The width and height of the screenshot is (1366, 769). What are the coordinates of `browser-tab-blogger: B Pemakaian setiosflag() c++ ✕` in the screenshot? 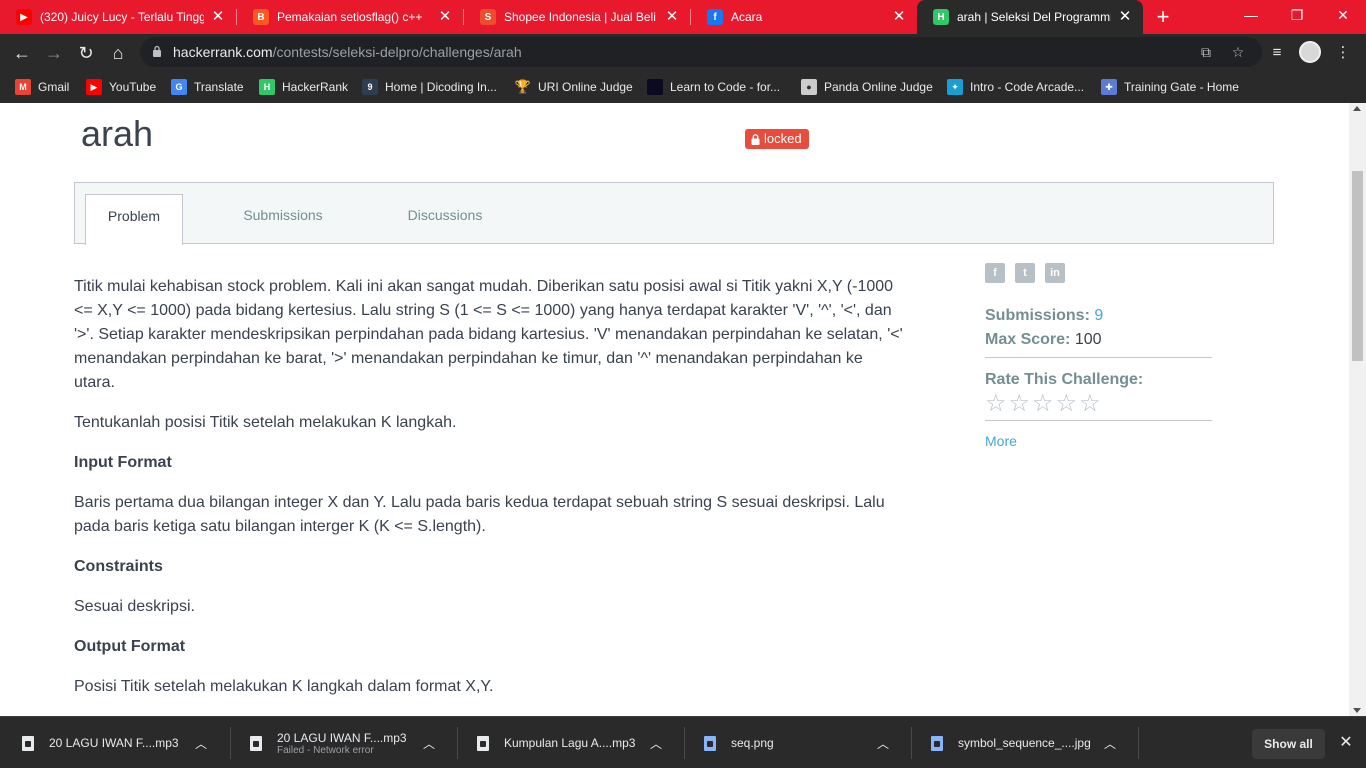 It's located at (350, 17).